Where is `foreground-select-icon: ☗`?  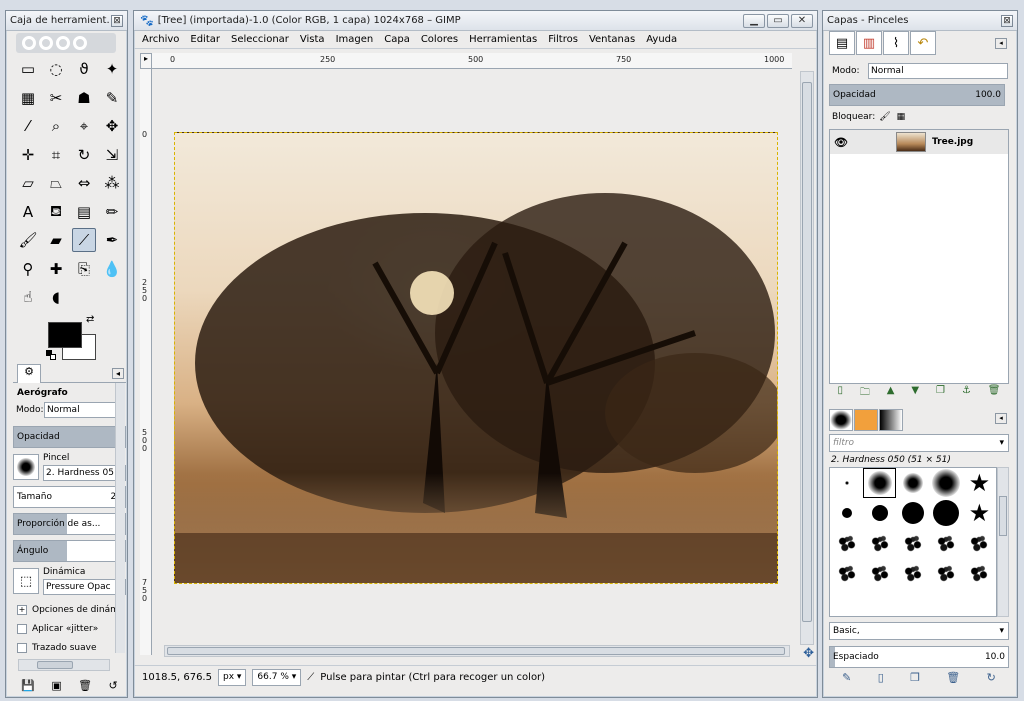
foreground-select-icon: ☗ is located at coordinates (84, 98).